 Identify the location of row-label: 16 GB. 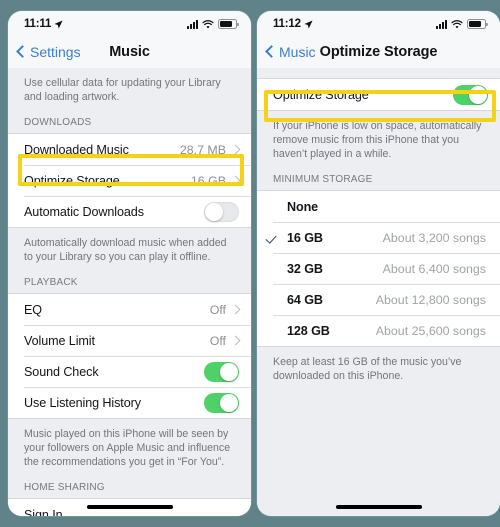
(305, 237).